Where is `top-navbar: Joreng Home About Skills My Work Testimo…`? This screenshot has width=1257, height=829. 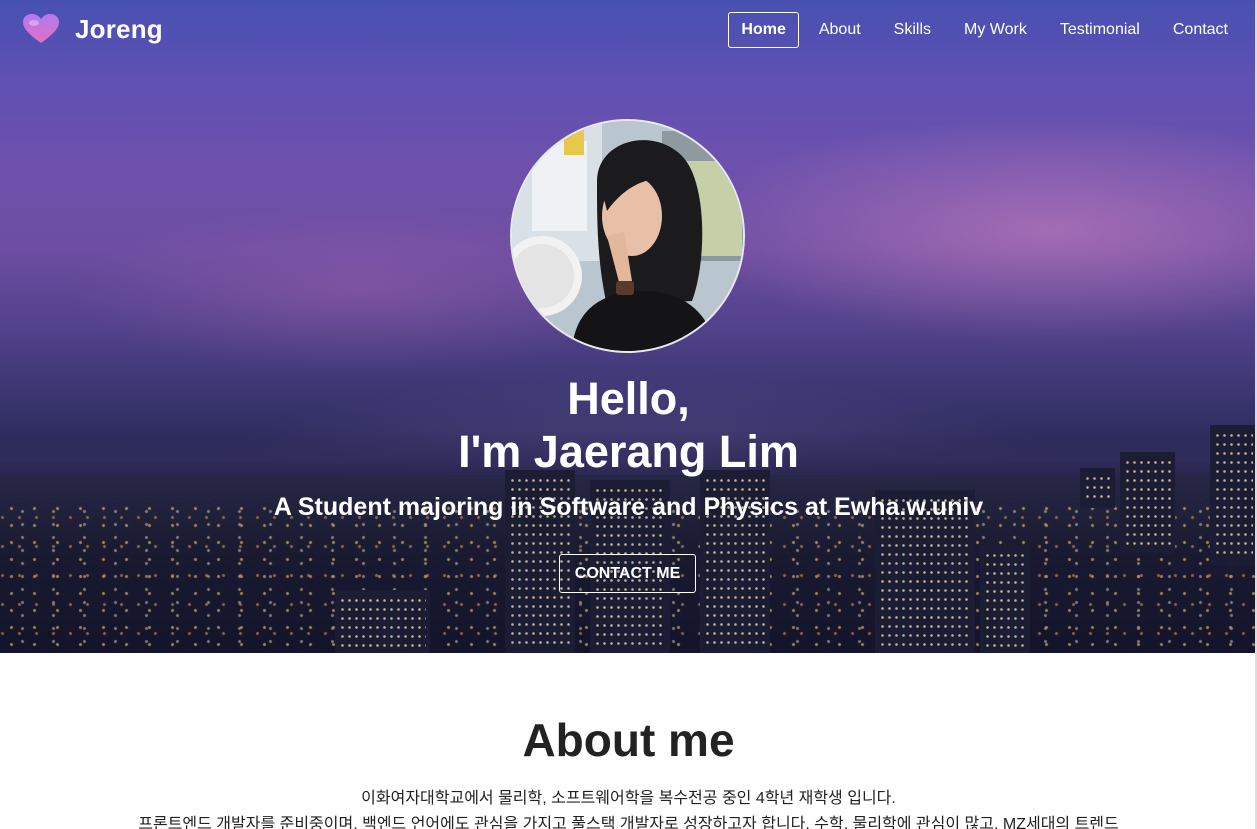 top-navbar: Joreng Home About Skills My Work Testimo… is located at coordinates (628, 30).